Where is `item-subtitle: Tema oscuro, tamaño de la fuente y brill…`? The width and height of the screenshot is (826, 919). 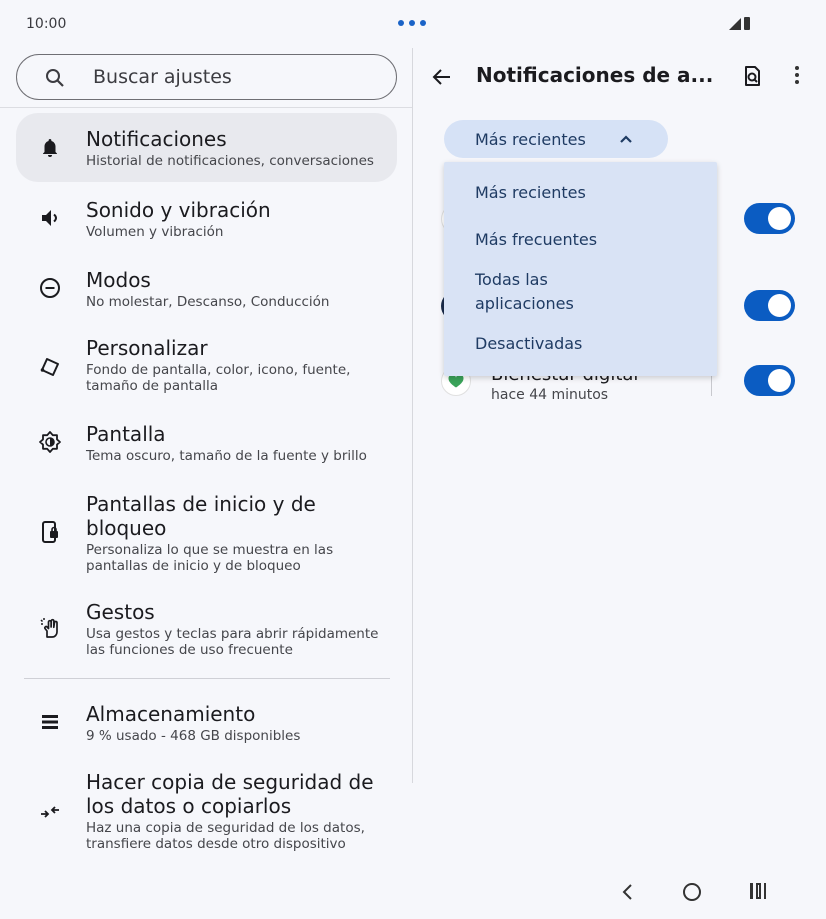
item-subtitle: Tema oscuro, tamaño de la fuente y brill… is located at coordinates (226, 456).